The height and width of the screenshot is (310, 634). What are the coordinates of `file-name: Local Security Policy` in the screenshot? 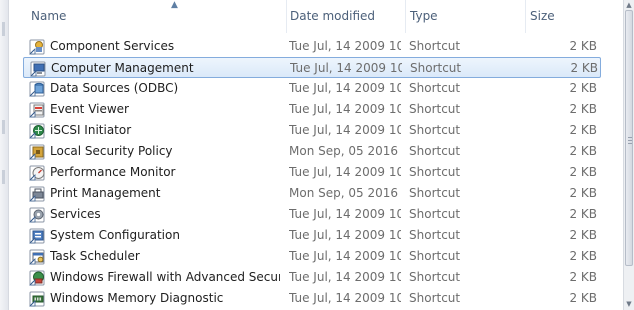 It's located at (111, 151).